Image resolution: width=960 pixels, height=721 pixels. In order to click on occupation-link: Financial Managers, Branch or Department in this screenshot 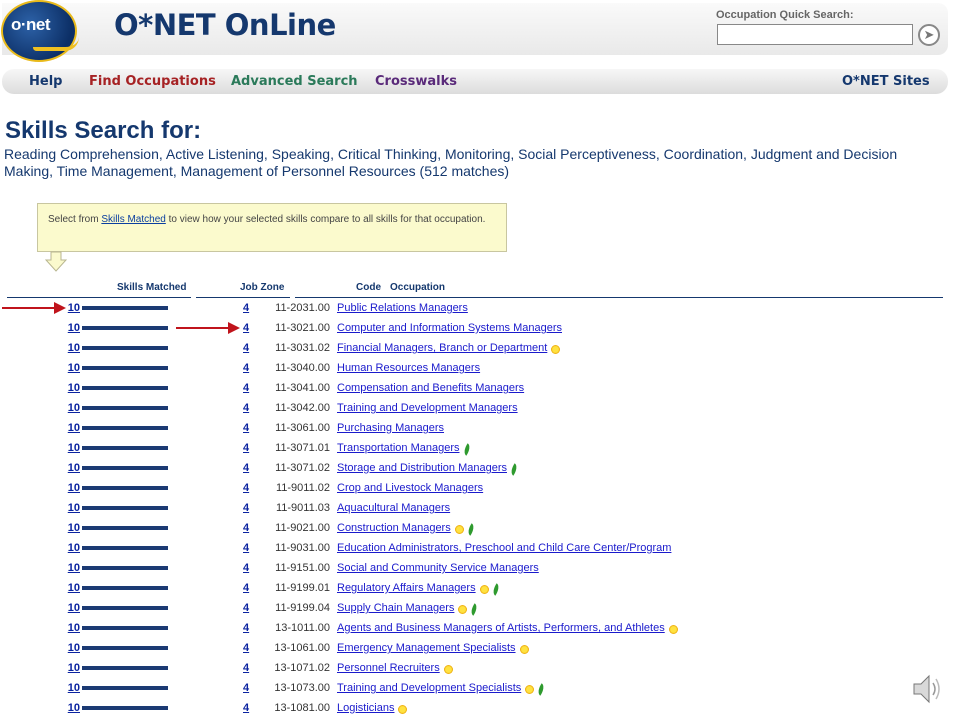, I will do `click(442, 348)`.